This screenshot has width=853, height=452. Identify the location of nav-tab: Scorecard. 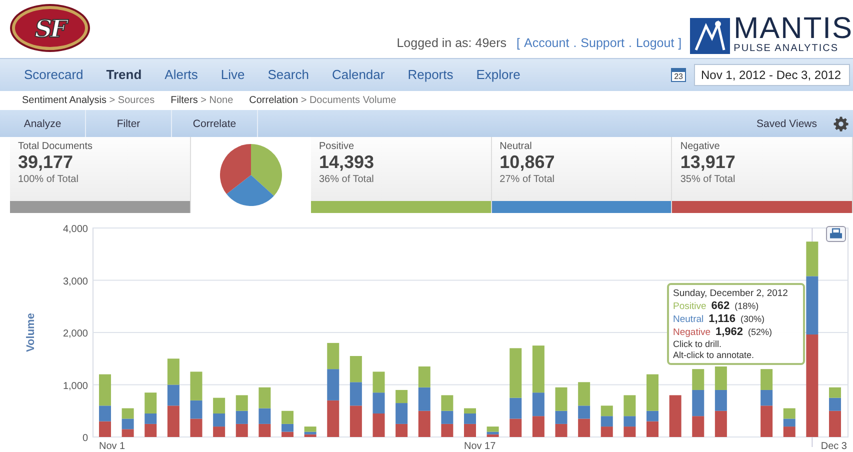
(54, 74).